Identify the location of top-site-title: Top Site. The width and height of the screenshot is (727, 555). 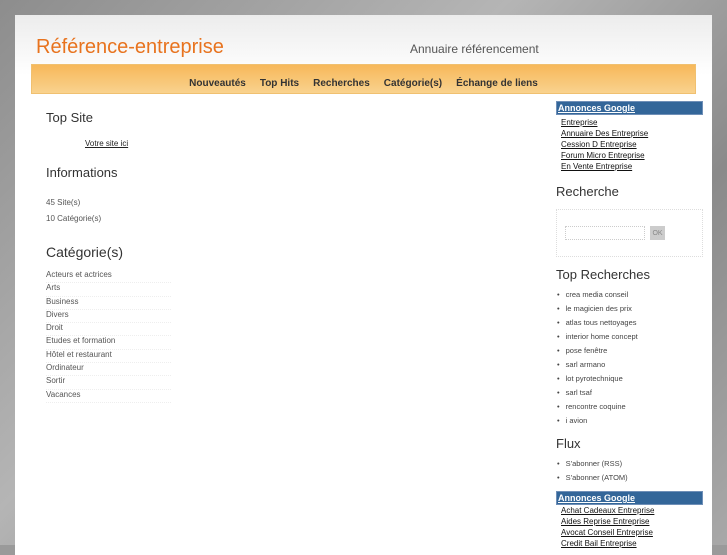
(69, 117).